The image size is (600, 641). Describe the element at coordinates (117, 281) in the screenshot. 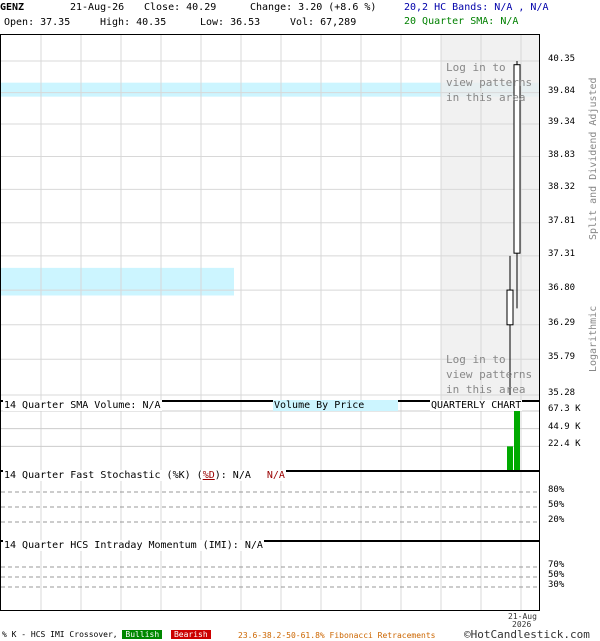

I see `hc-band-lower` at that location.